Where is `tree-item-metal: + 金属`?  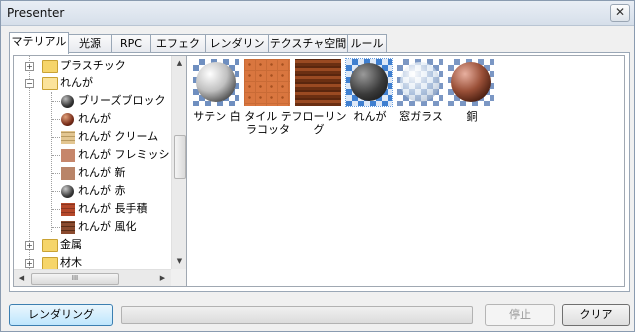 tree-item-metal: + 金属 is located at coordinates (92, 245).